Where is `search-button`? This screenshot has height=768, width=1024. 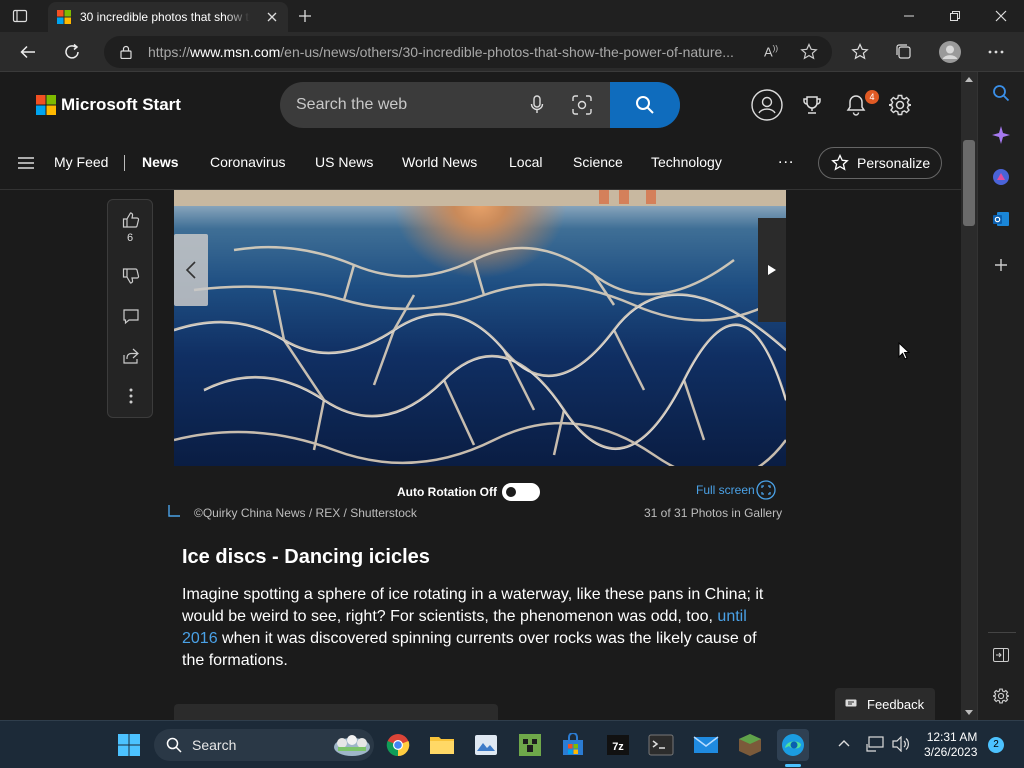 search-button is located at coordinates (645, 105).